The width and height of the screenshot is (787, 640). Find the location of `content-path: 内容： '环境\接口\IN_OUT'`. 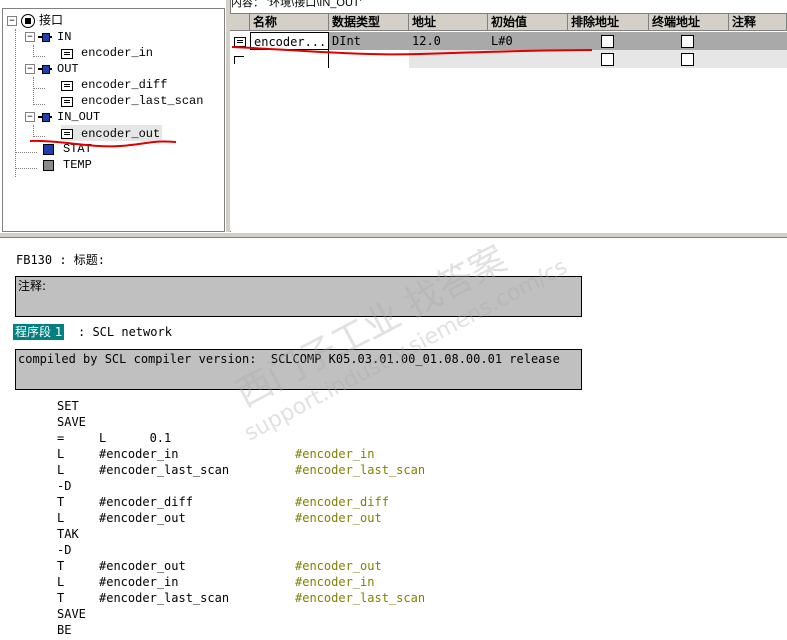

content-path: 内容： '环境\接口\IN_OUT' is located at coordinates (296, 4).